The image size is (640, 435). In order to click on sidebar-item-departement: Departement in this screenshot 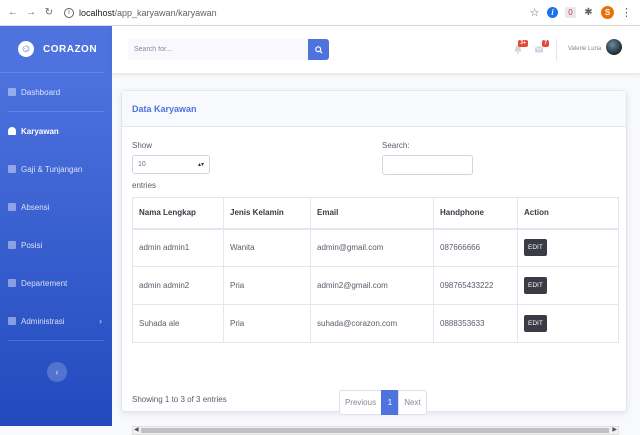, I will do `click(56, 283)`.